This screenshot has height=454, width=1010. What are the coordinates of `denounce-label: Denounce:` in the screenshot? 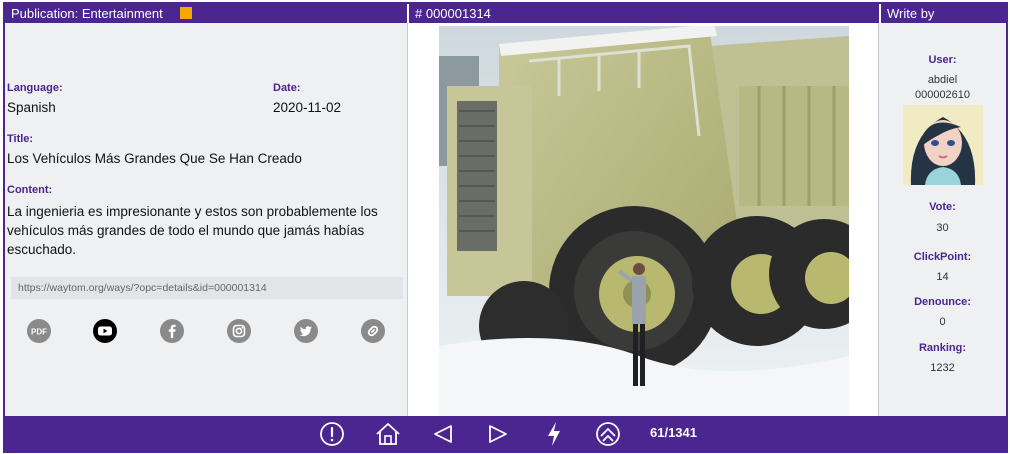 It's located at (942, 302).